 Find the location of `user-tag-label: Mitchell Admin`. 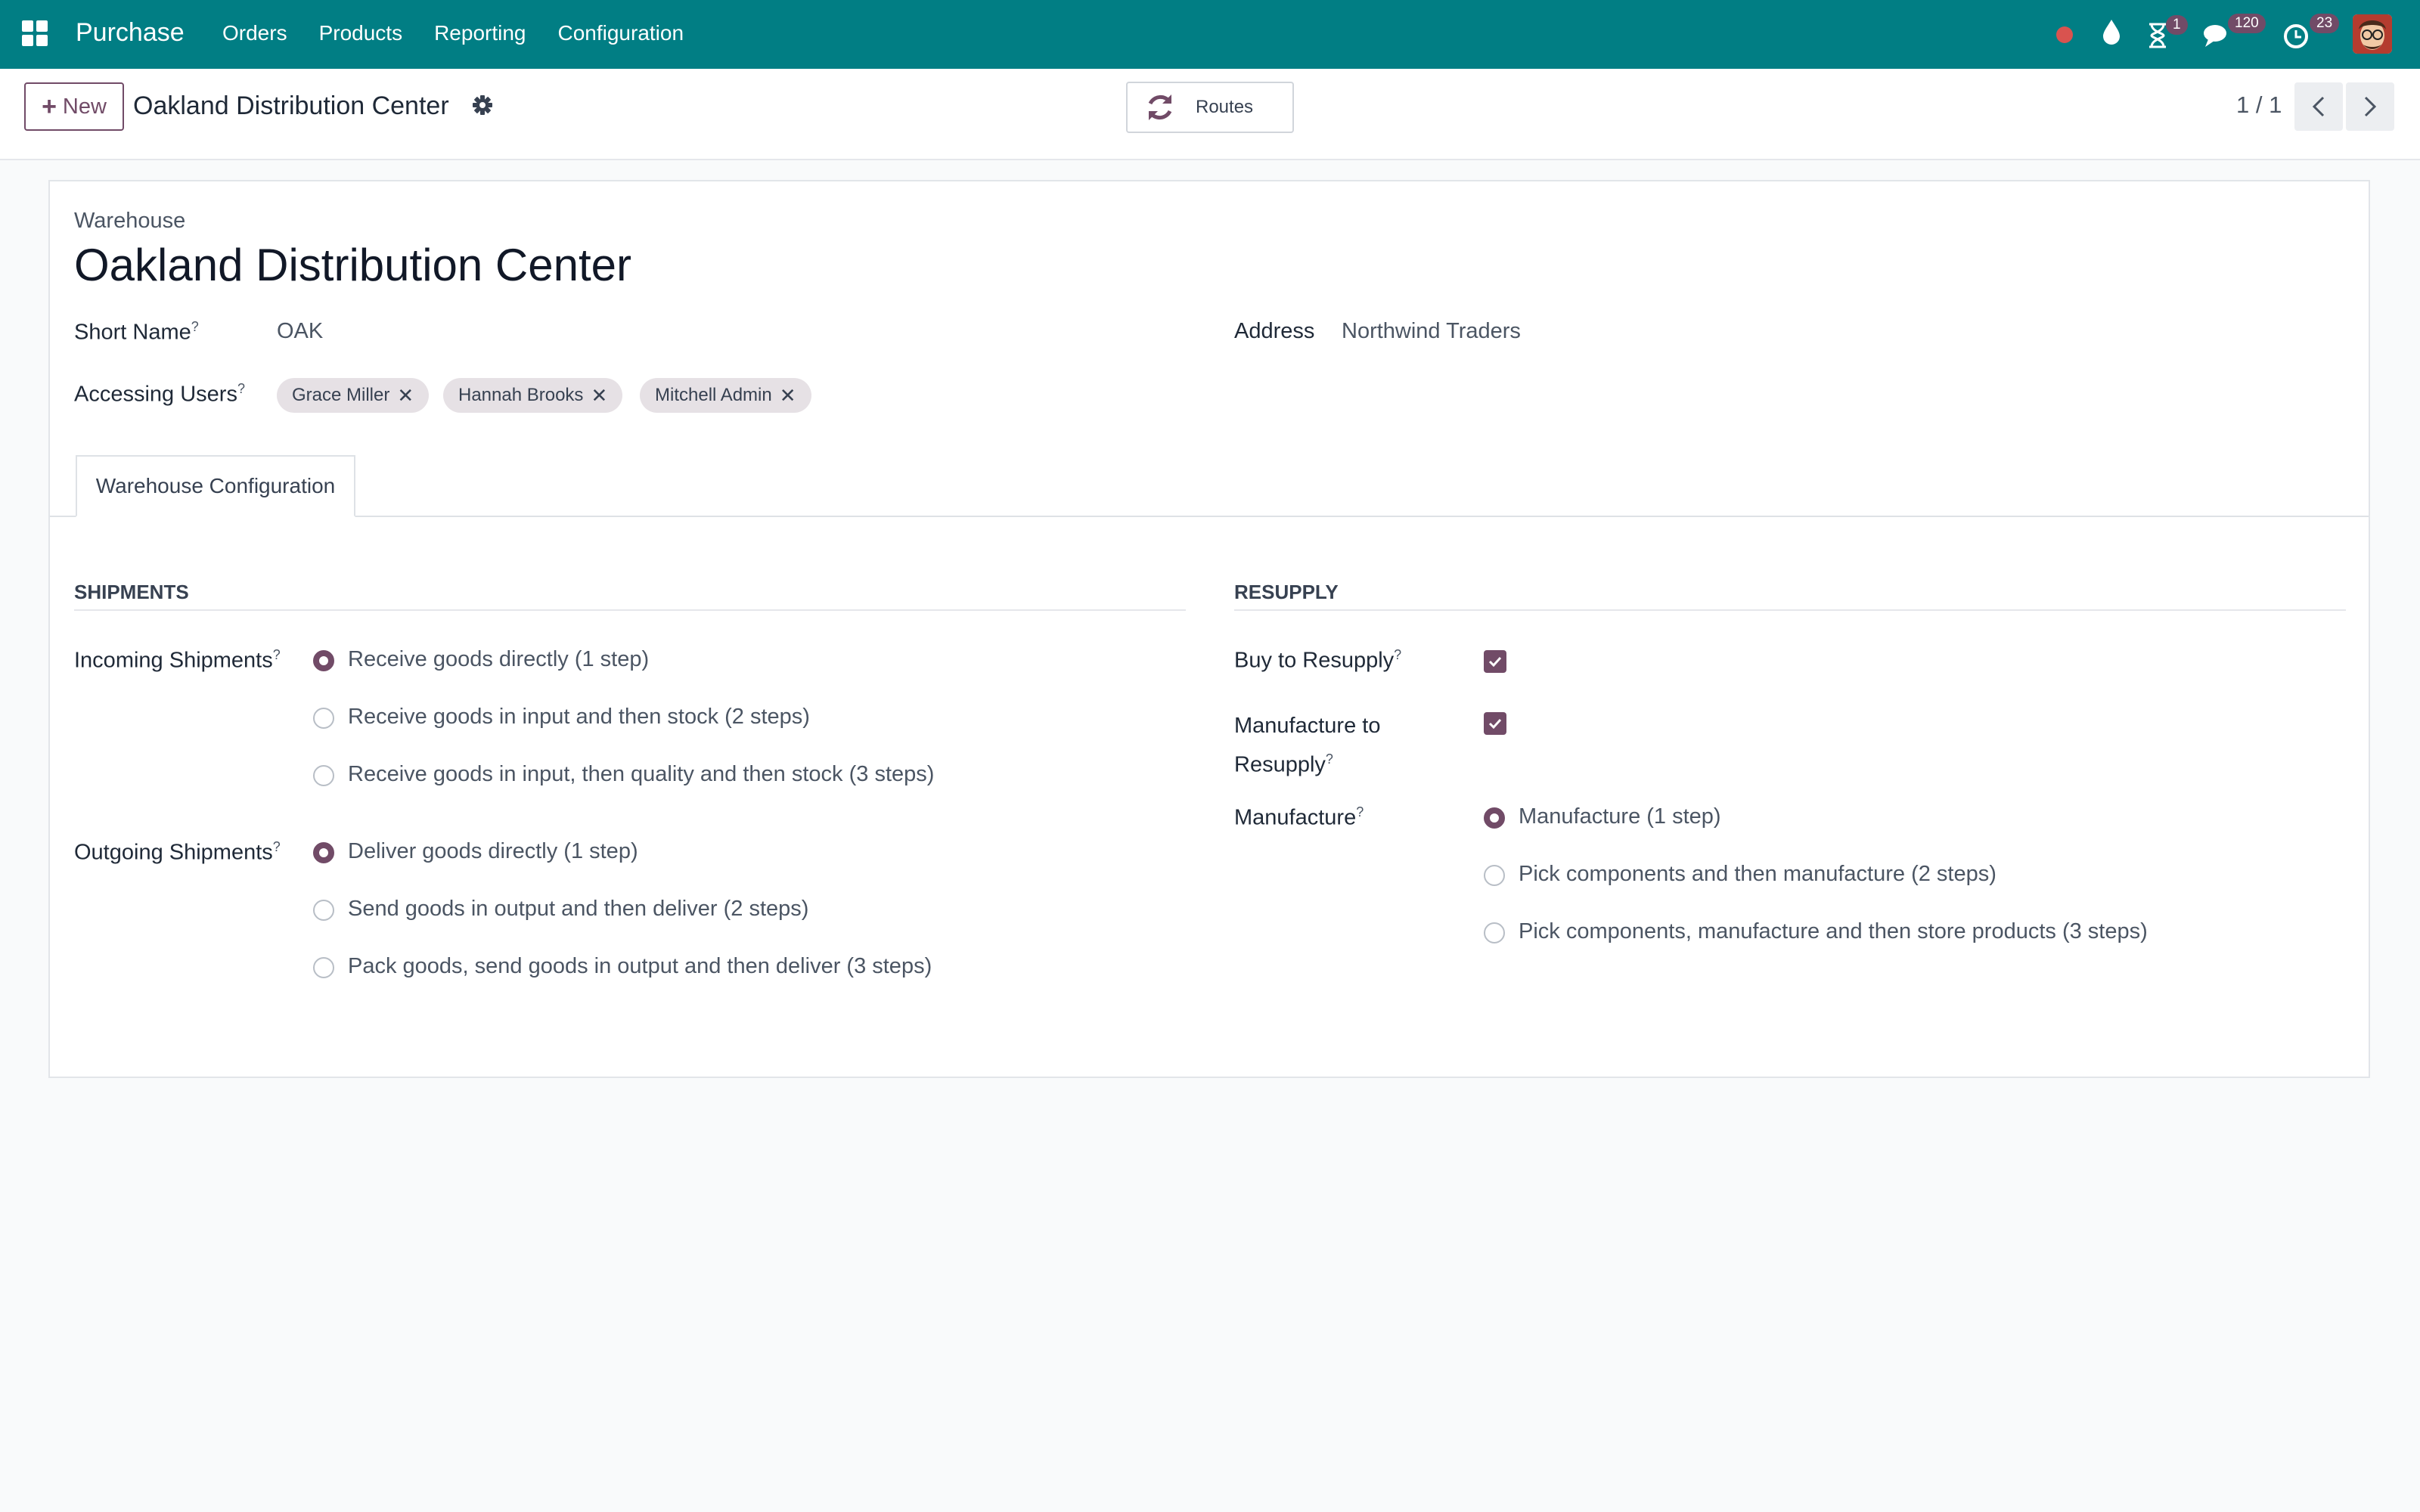

user-tag-label: Mitchell Admin is located at coordinates (713, 395).